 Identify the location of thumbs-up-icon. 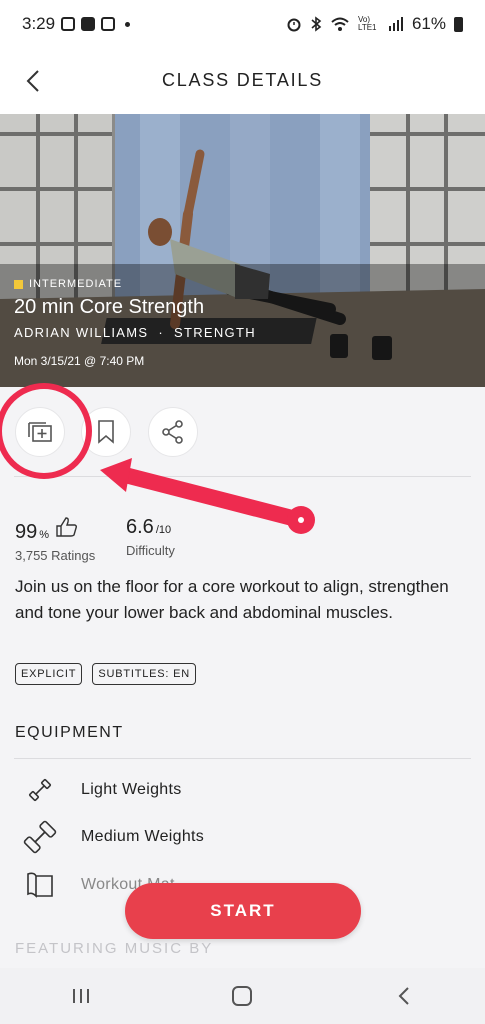
(67, 527).